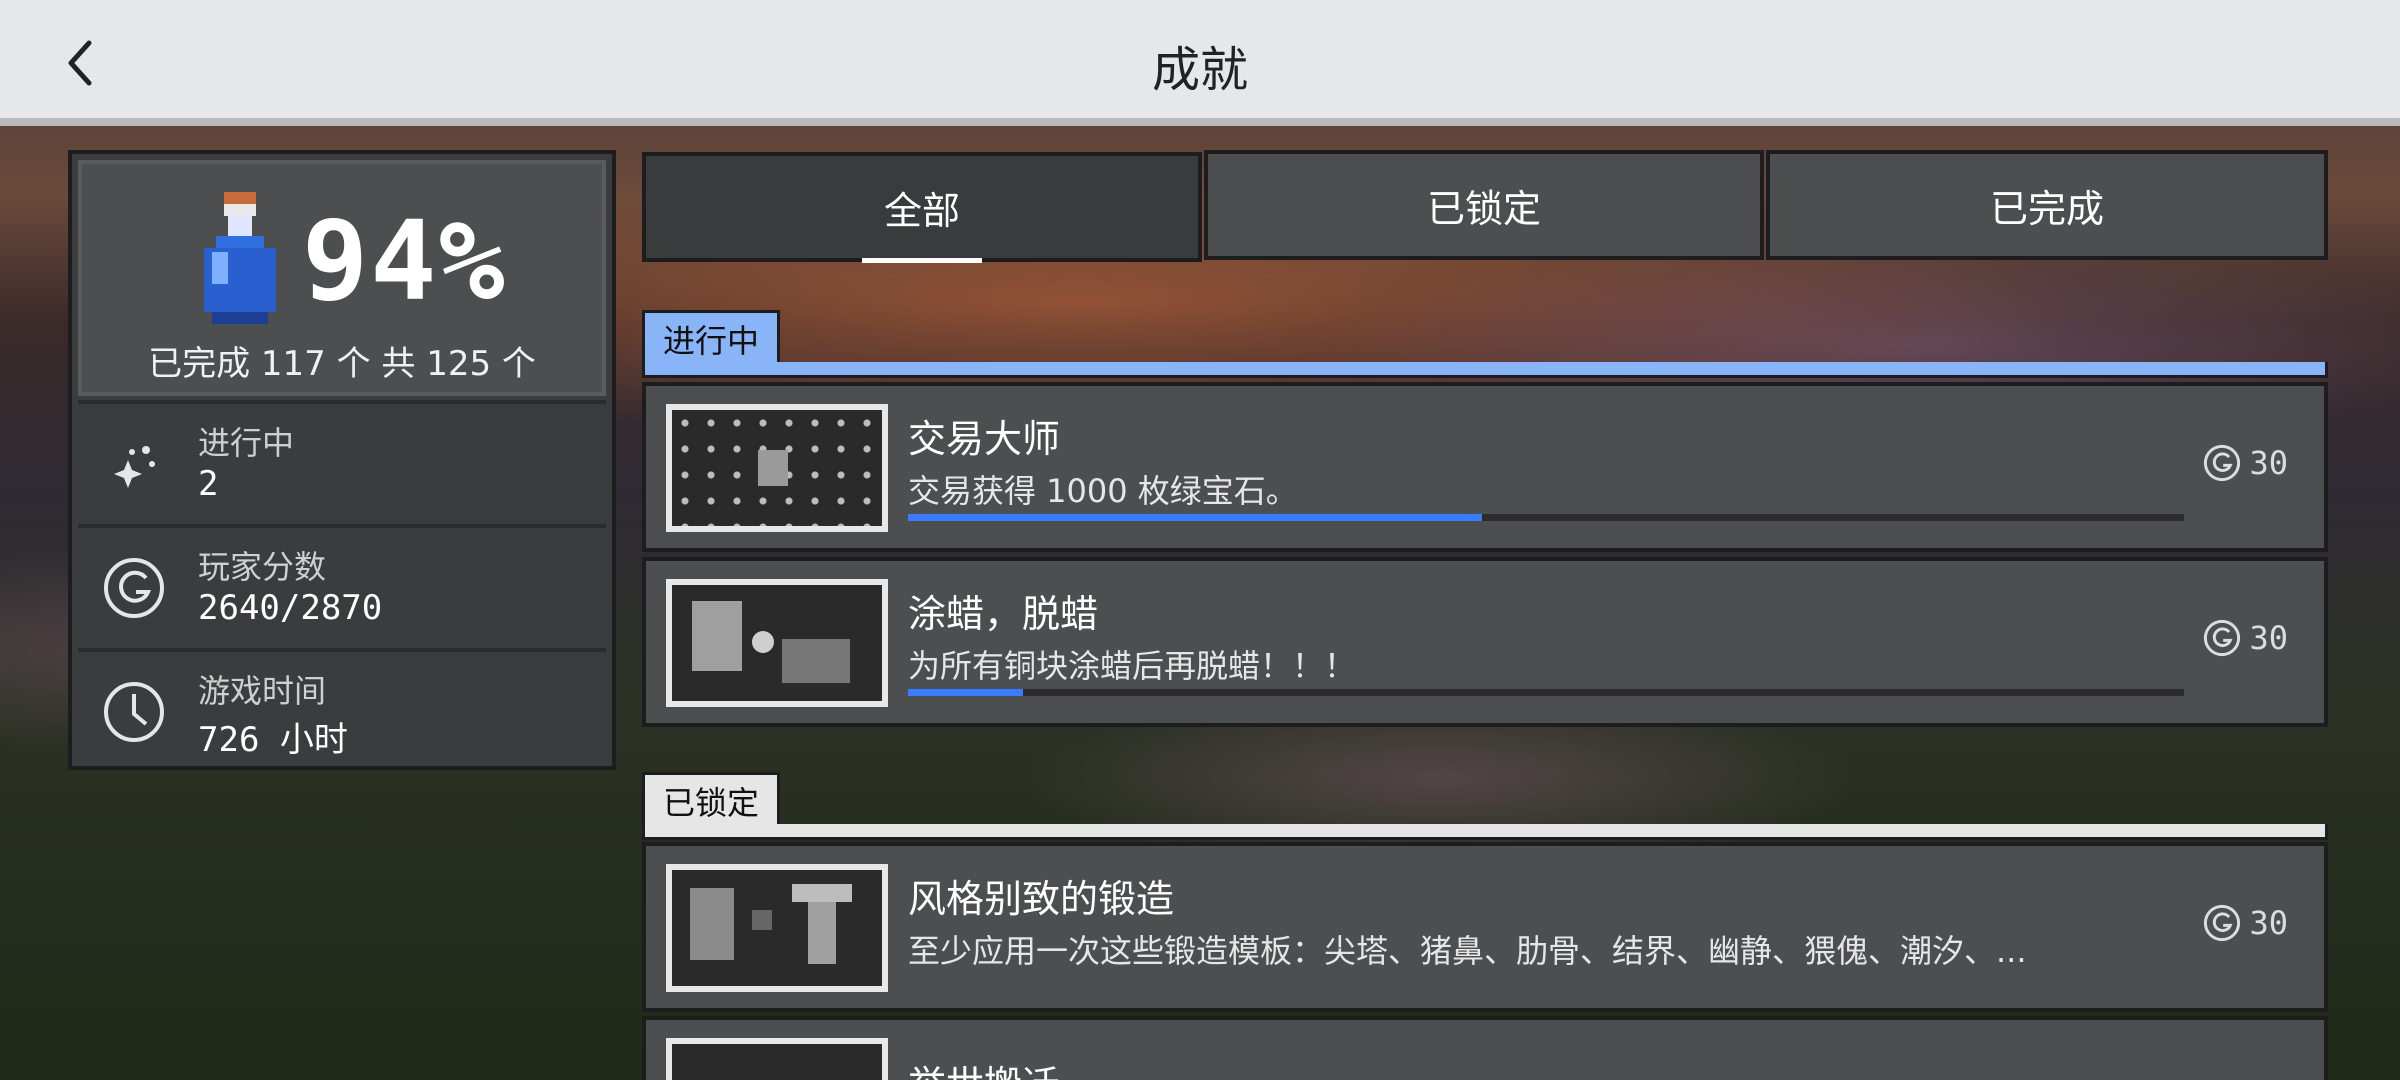  I want to click on stat-label: 玩家分数, so click(262, 567).